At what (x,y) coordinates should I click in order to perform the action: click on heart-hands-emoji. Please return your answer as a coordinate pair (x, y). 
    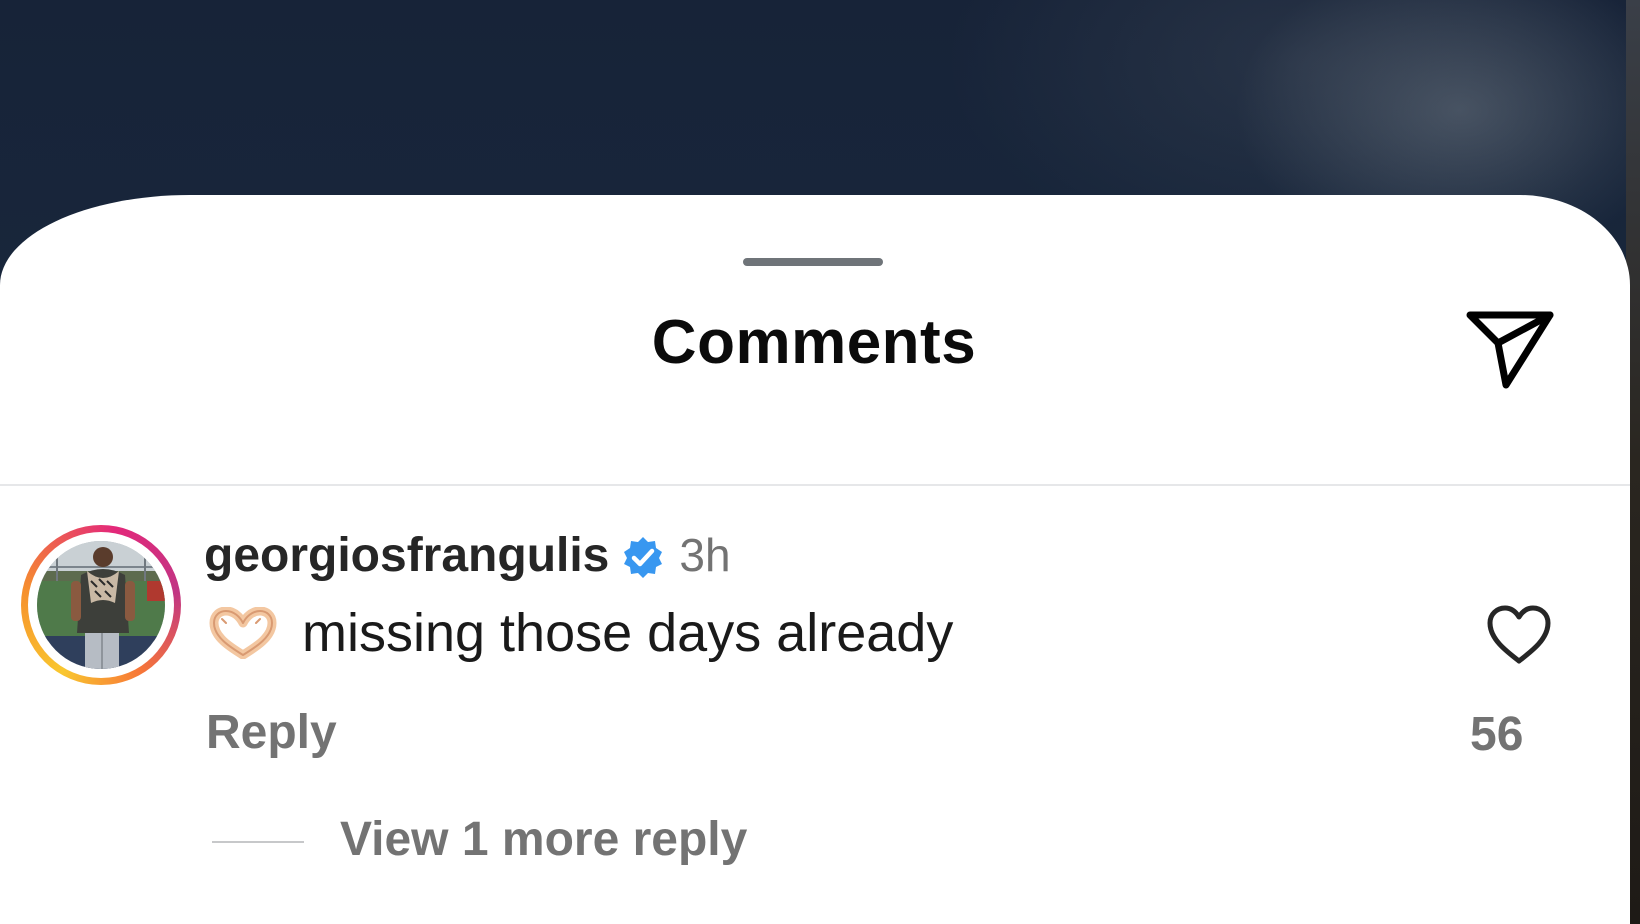
    Looking at the image, I should click on (243, 633).